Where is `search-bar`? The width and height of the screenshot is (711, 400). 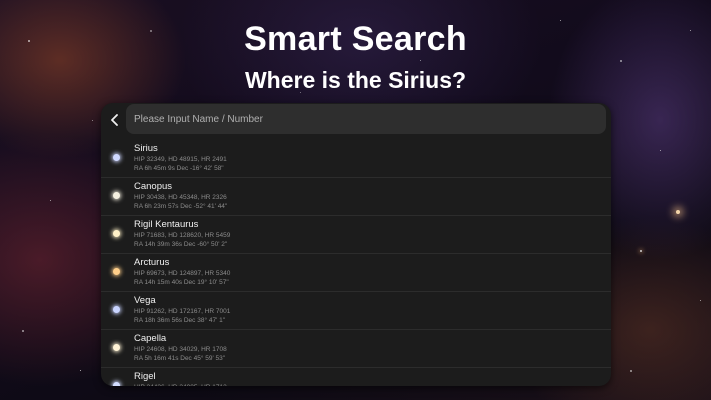
search-bar is located at coordinates (356, 120).